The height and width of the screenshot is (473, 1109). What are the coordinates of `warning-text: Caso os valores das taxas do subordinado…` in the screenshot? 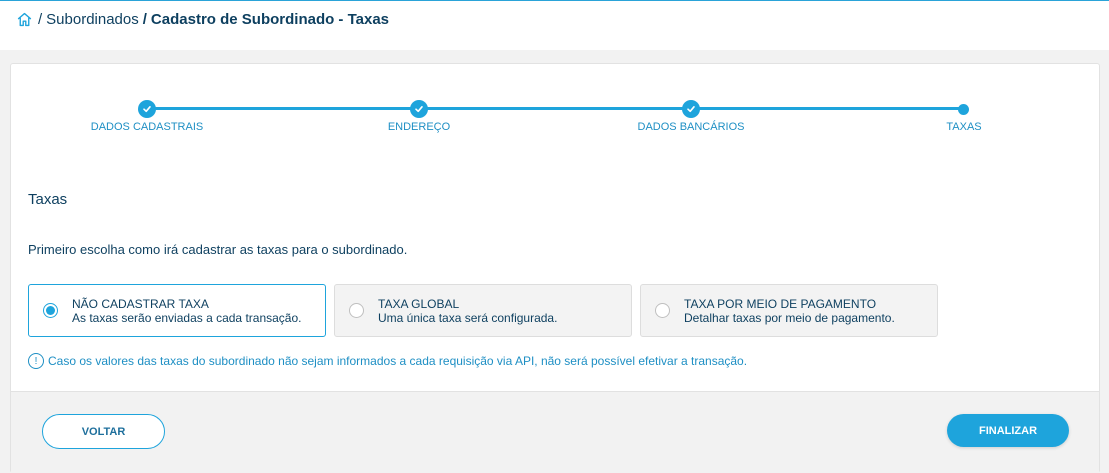 It's located at (398, 361).